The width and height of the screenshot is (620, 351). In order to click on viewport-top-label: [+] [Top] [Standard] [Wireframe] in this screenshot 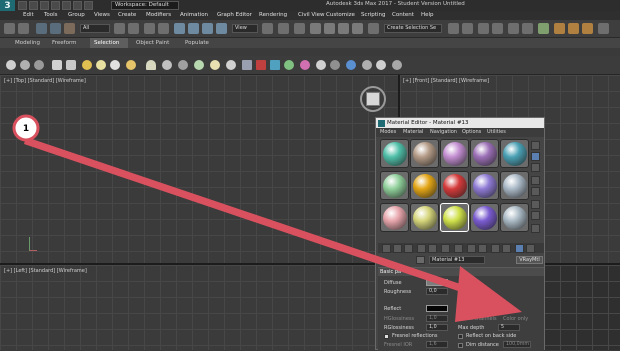, I will do `click(45, 81)`.